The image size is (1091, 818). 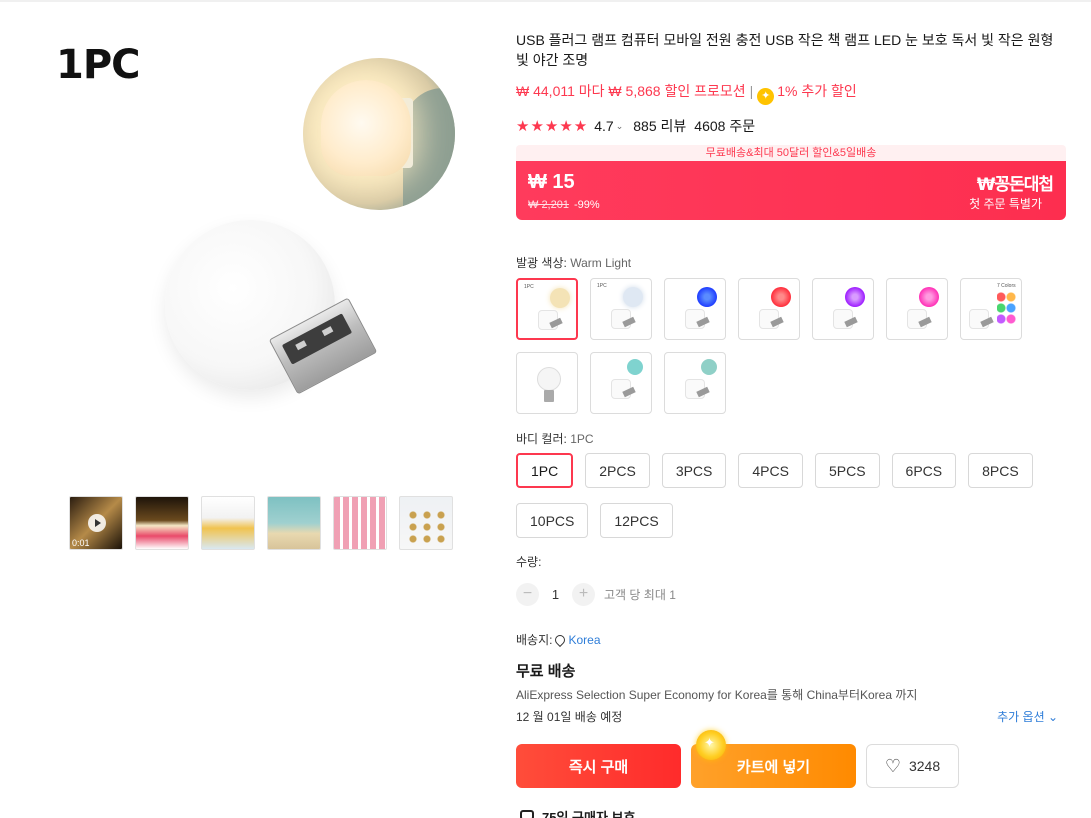 I want to click on delivery-date: 12 월 01일 배송 예정, so click(x=569, y=717).